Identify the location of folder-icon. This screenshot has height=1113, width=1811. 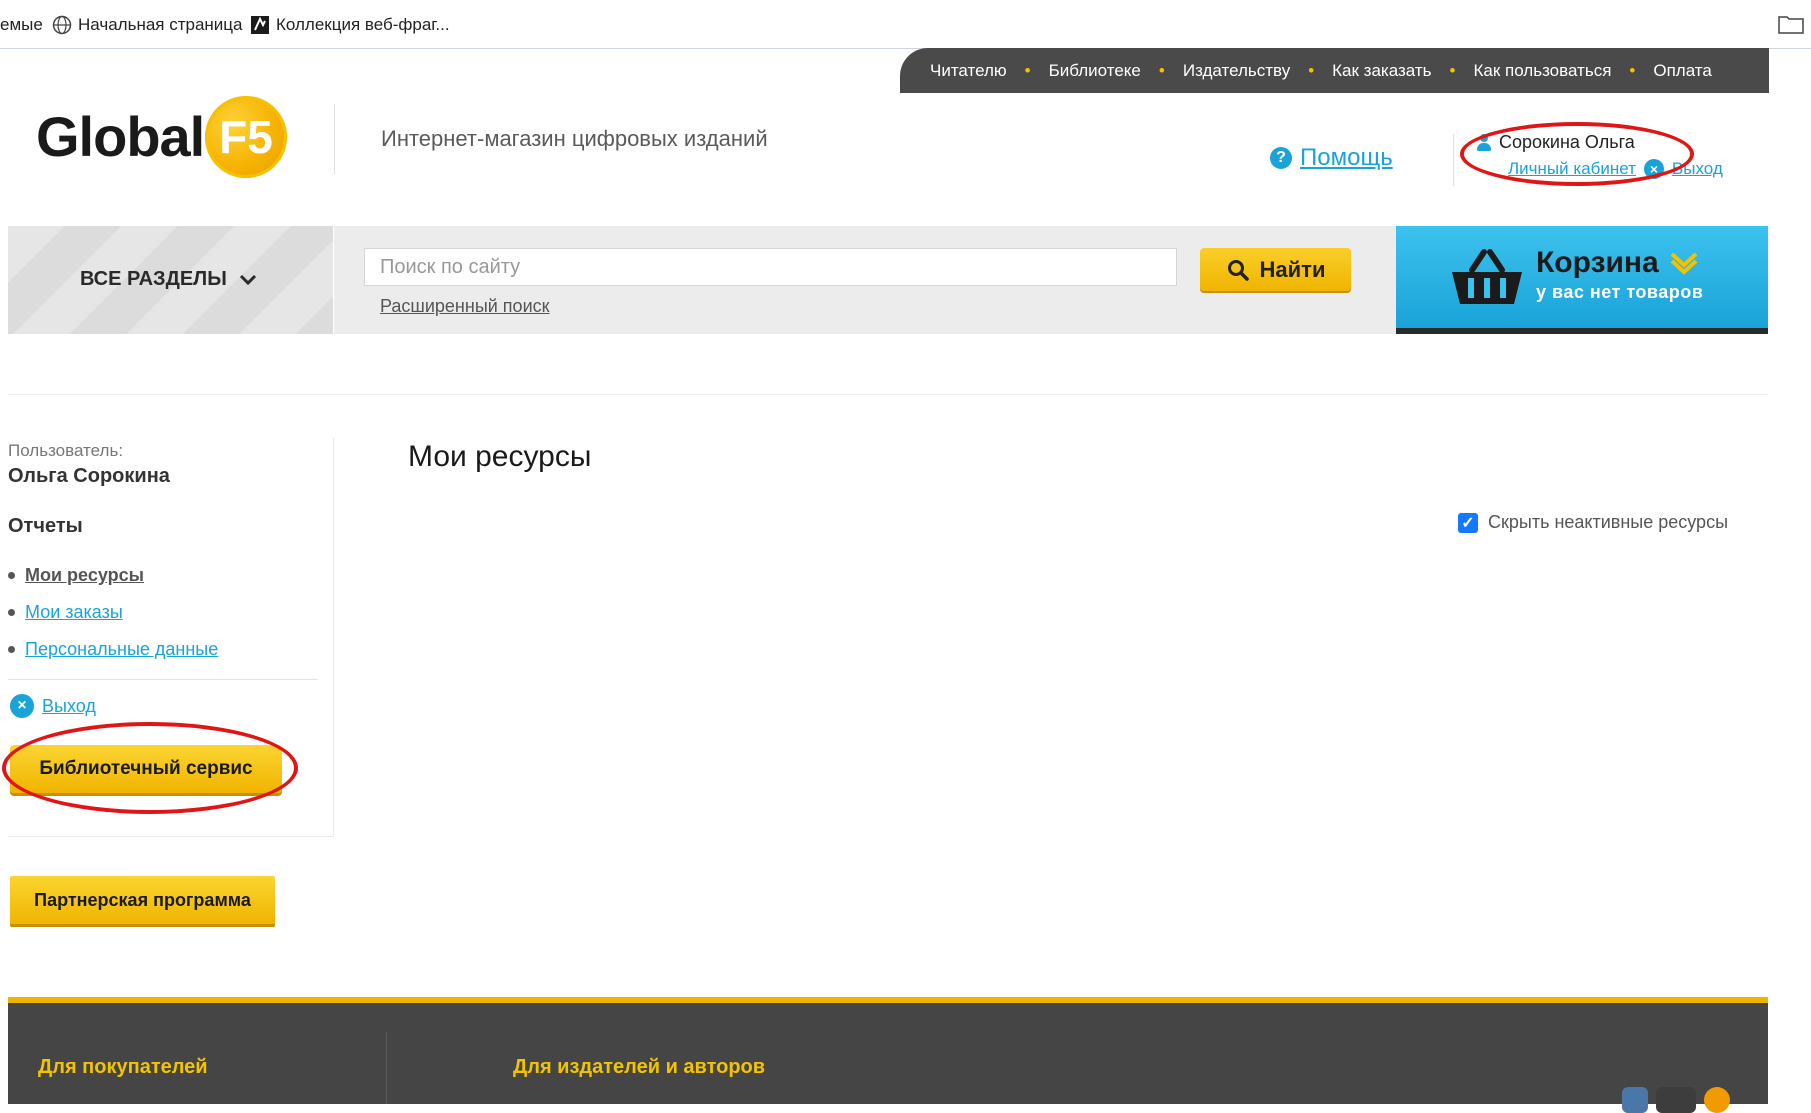
(1791, 24).